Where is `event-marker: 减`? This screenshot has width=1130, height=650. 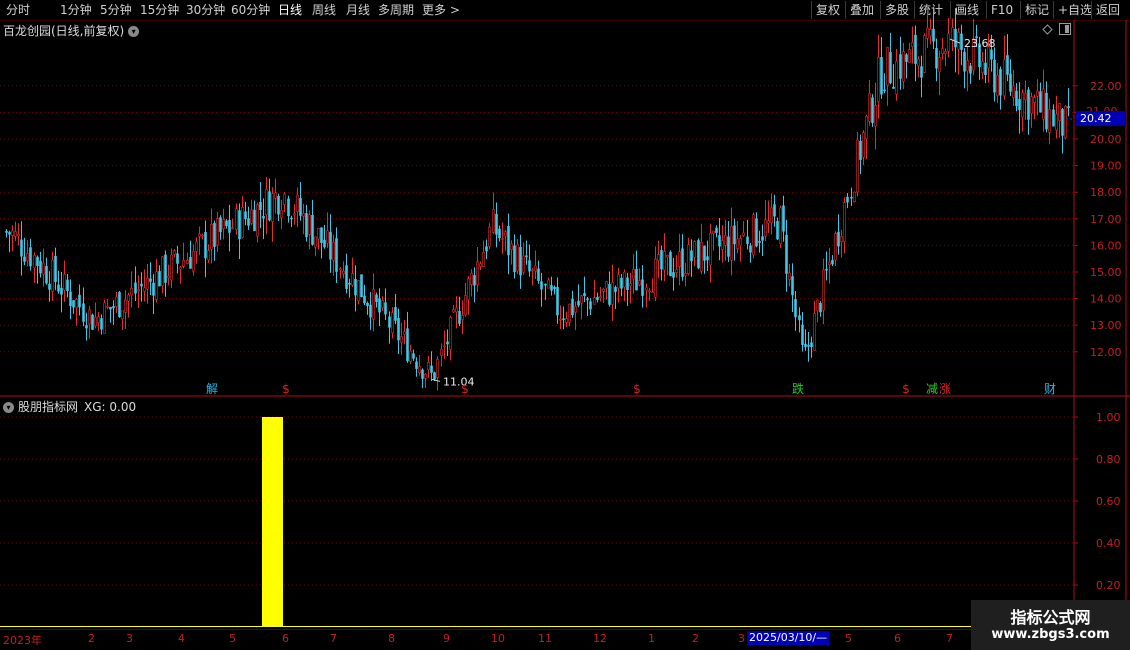
event-marker: 减 is located at coordinates (932, 389).